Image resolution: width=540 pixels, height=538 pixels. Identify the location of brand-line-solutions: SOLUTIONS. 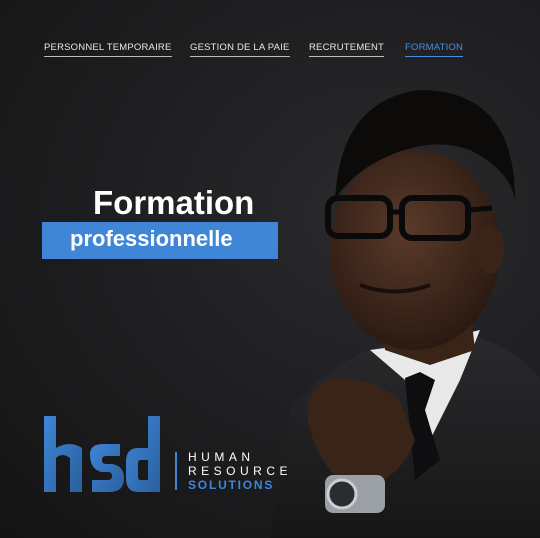
(231, 485).